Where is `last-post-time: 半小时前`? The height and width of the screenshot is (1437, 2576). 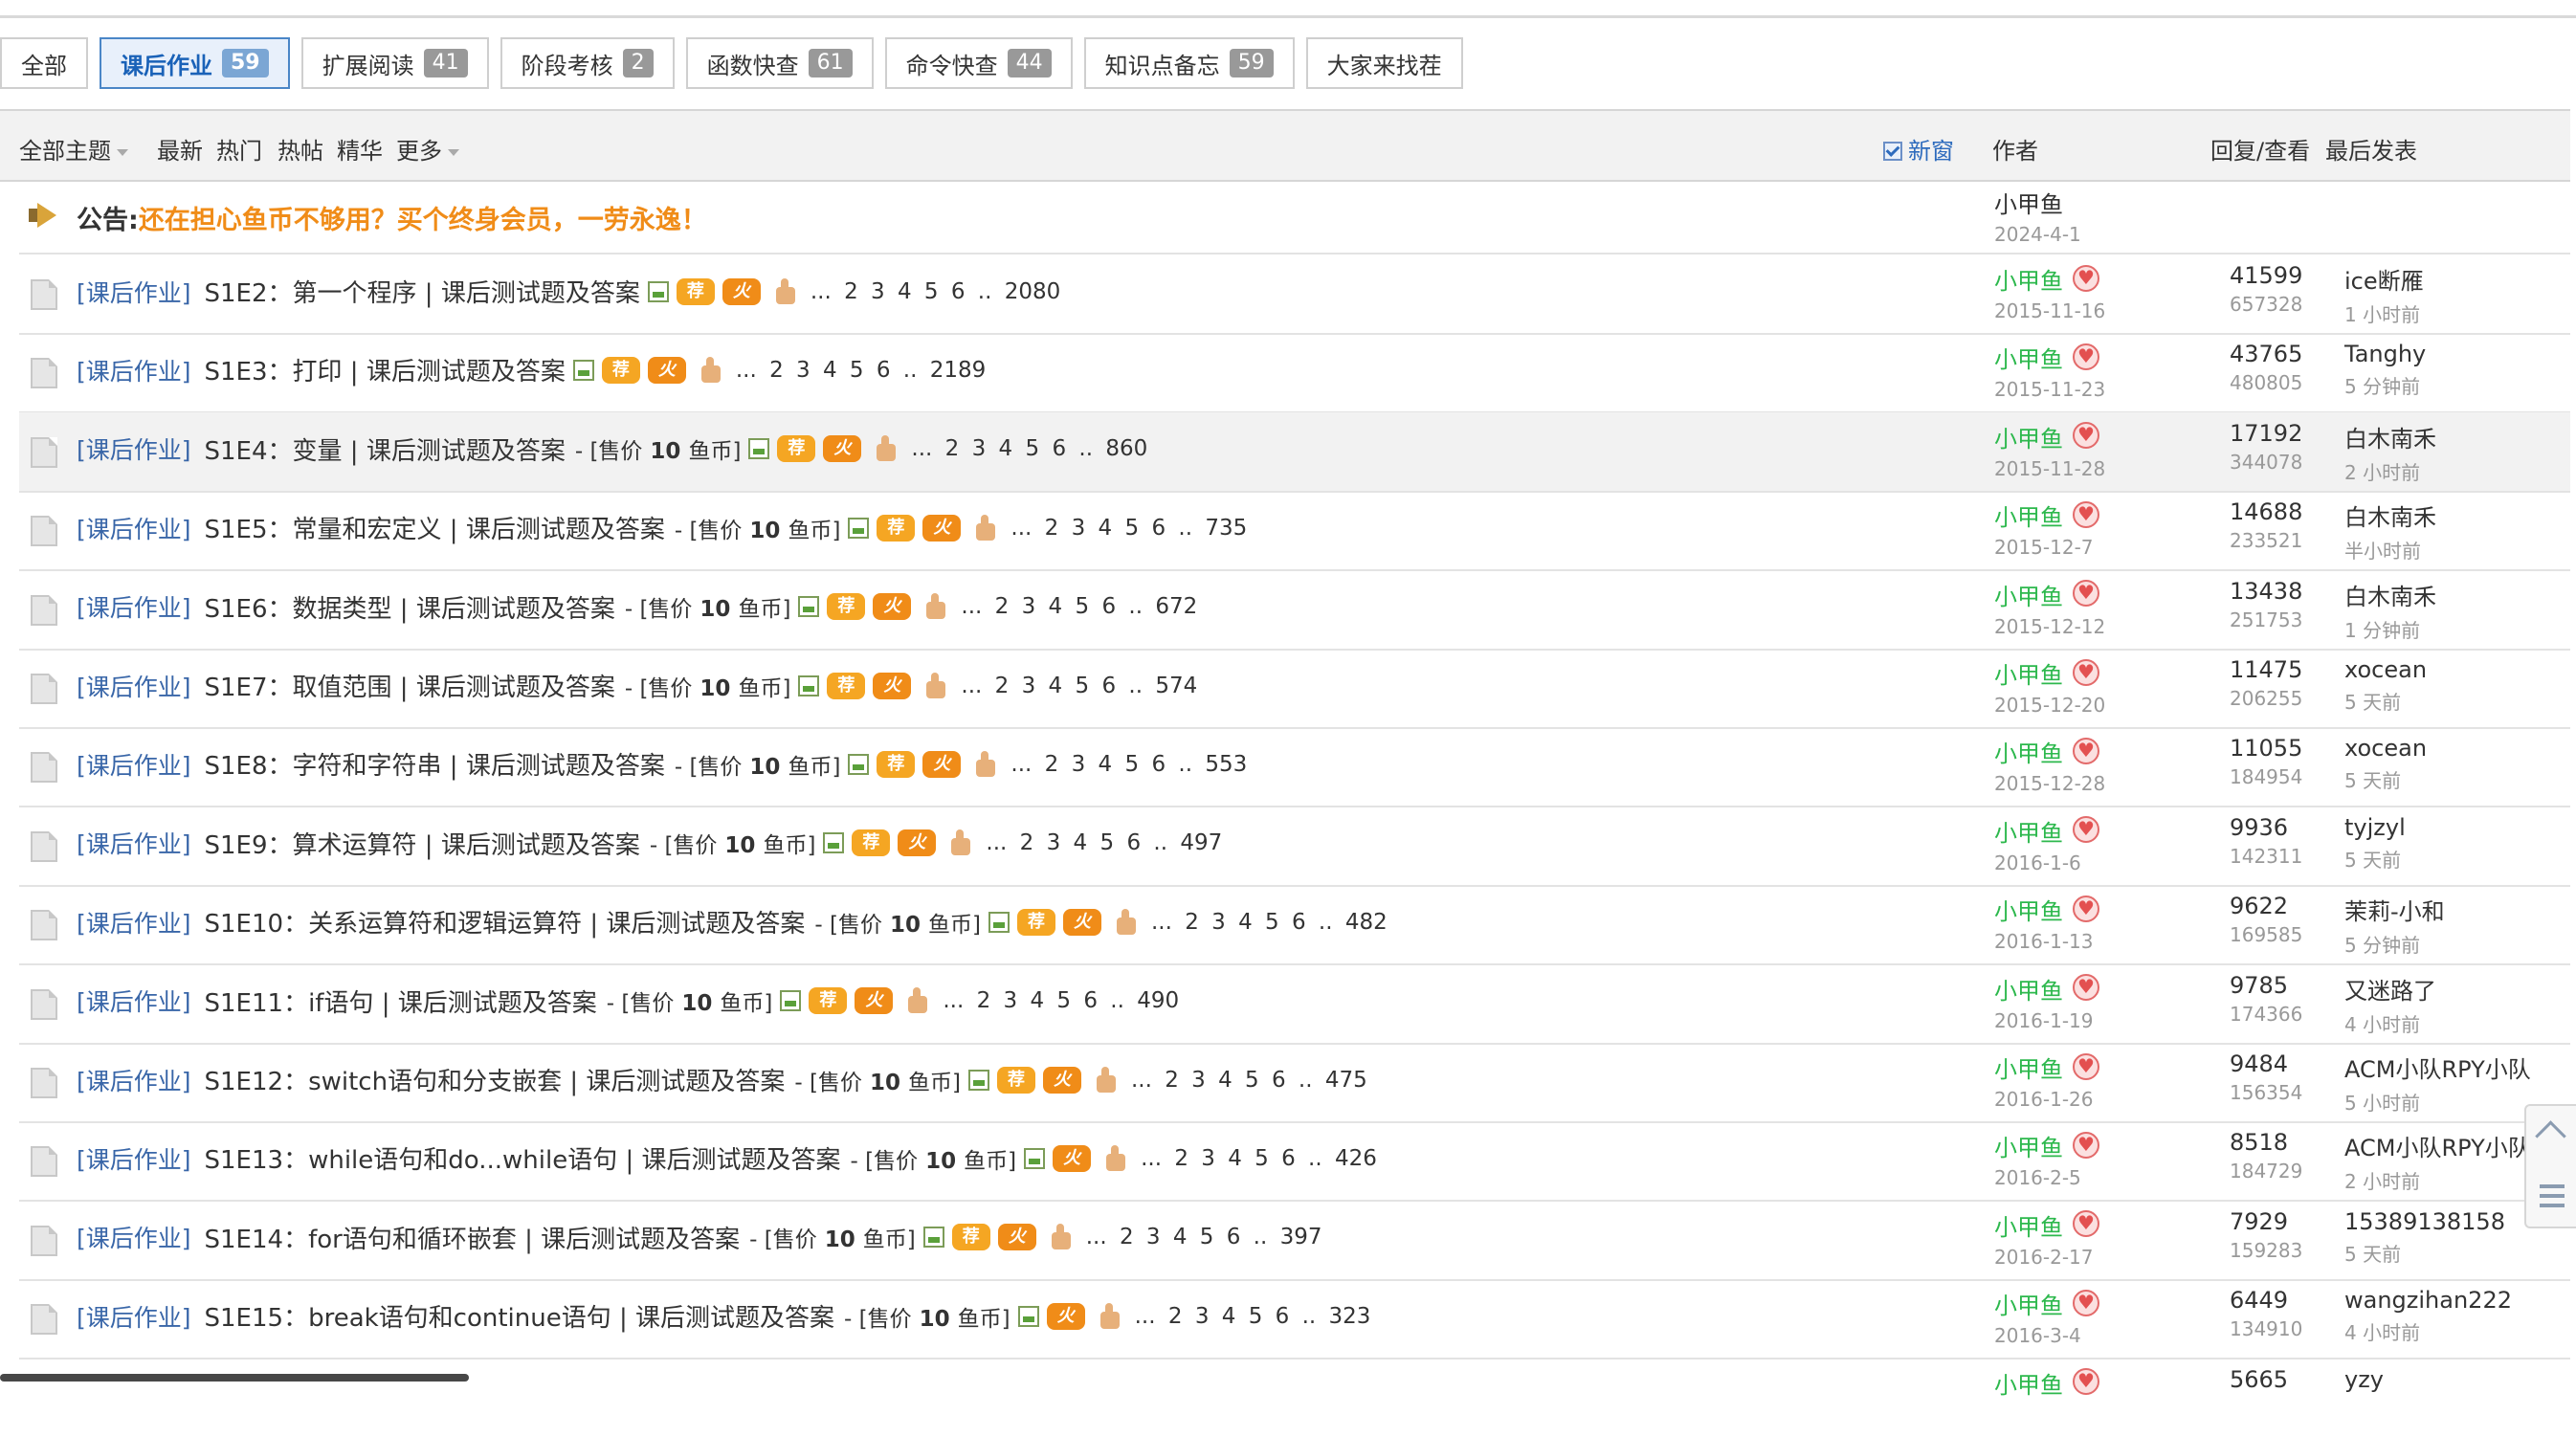 last-post-time: 半小时前 is located at coordinates (2390, 550).